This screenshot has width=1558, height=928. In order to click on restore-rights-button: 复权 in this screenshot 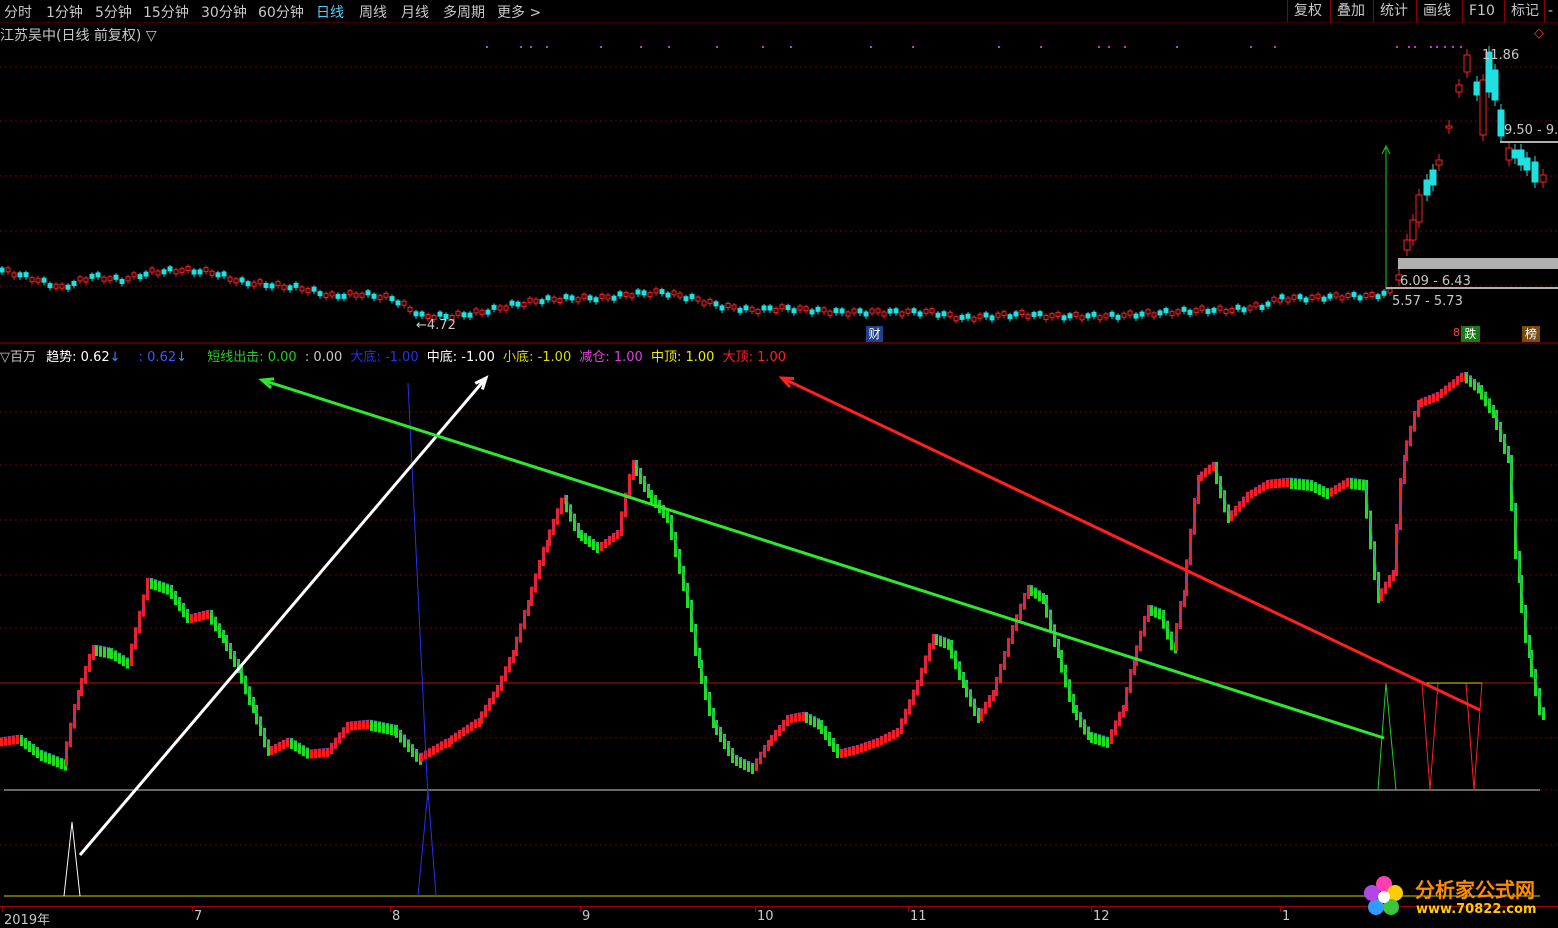, I will do `click(1307, 11)`.